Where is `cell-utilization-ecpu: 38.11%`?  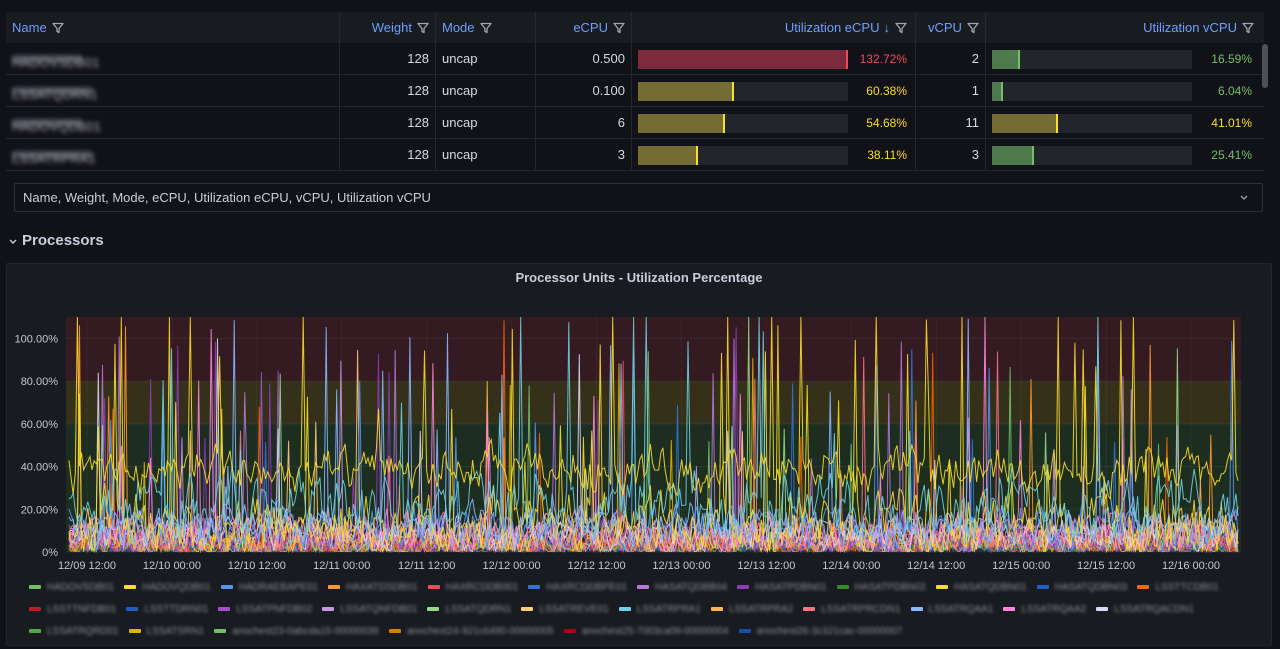 cell-utilization-ecpu: 38.11% is located at coordinates (774, 154).